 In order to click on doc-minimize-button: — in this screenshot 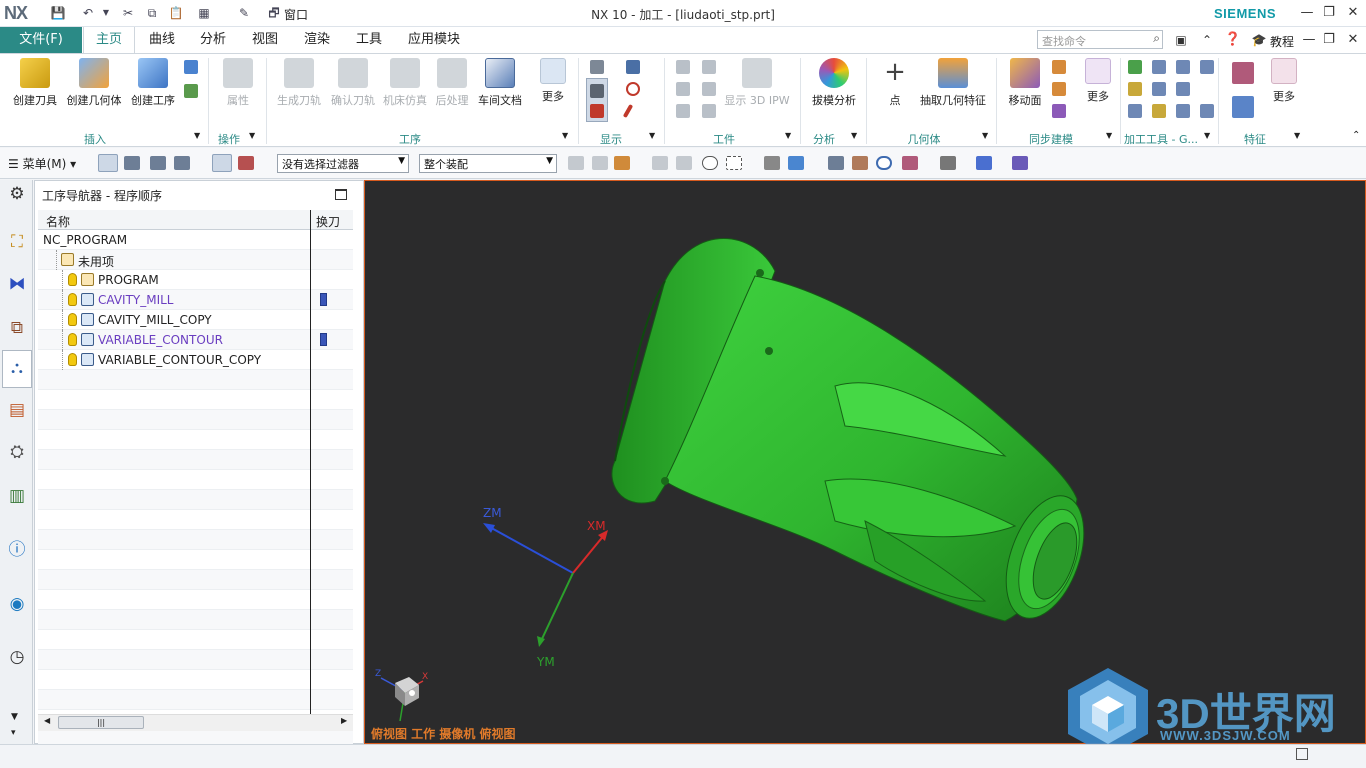, I will do `click(1309, 40)`.